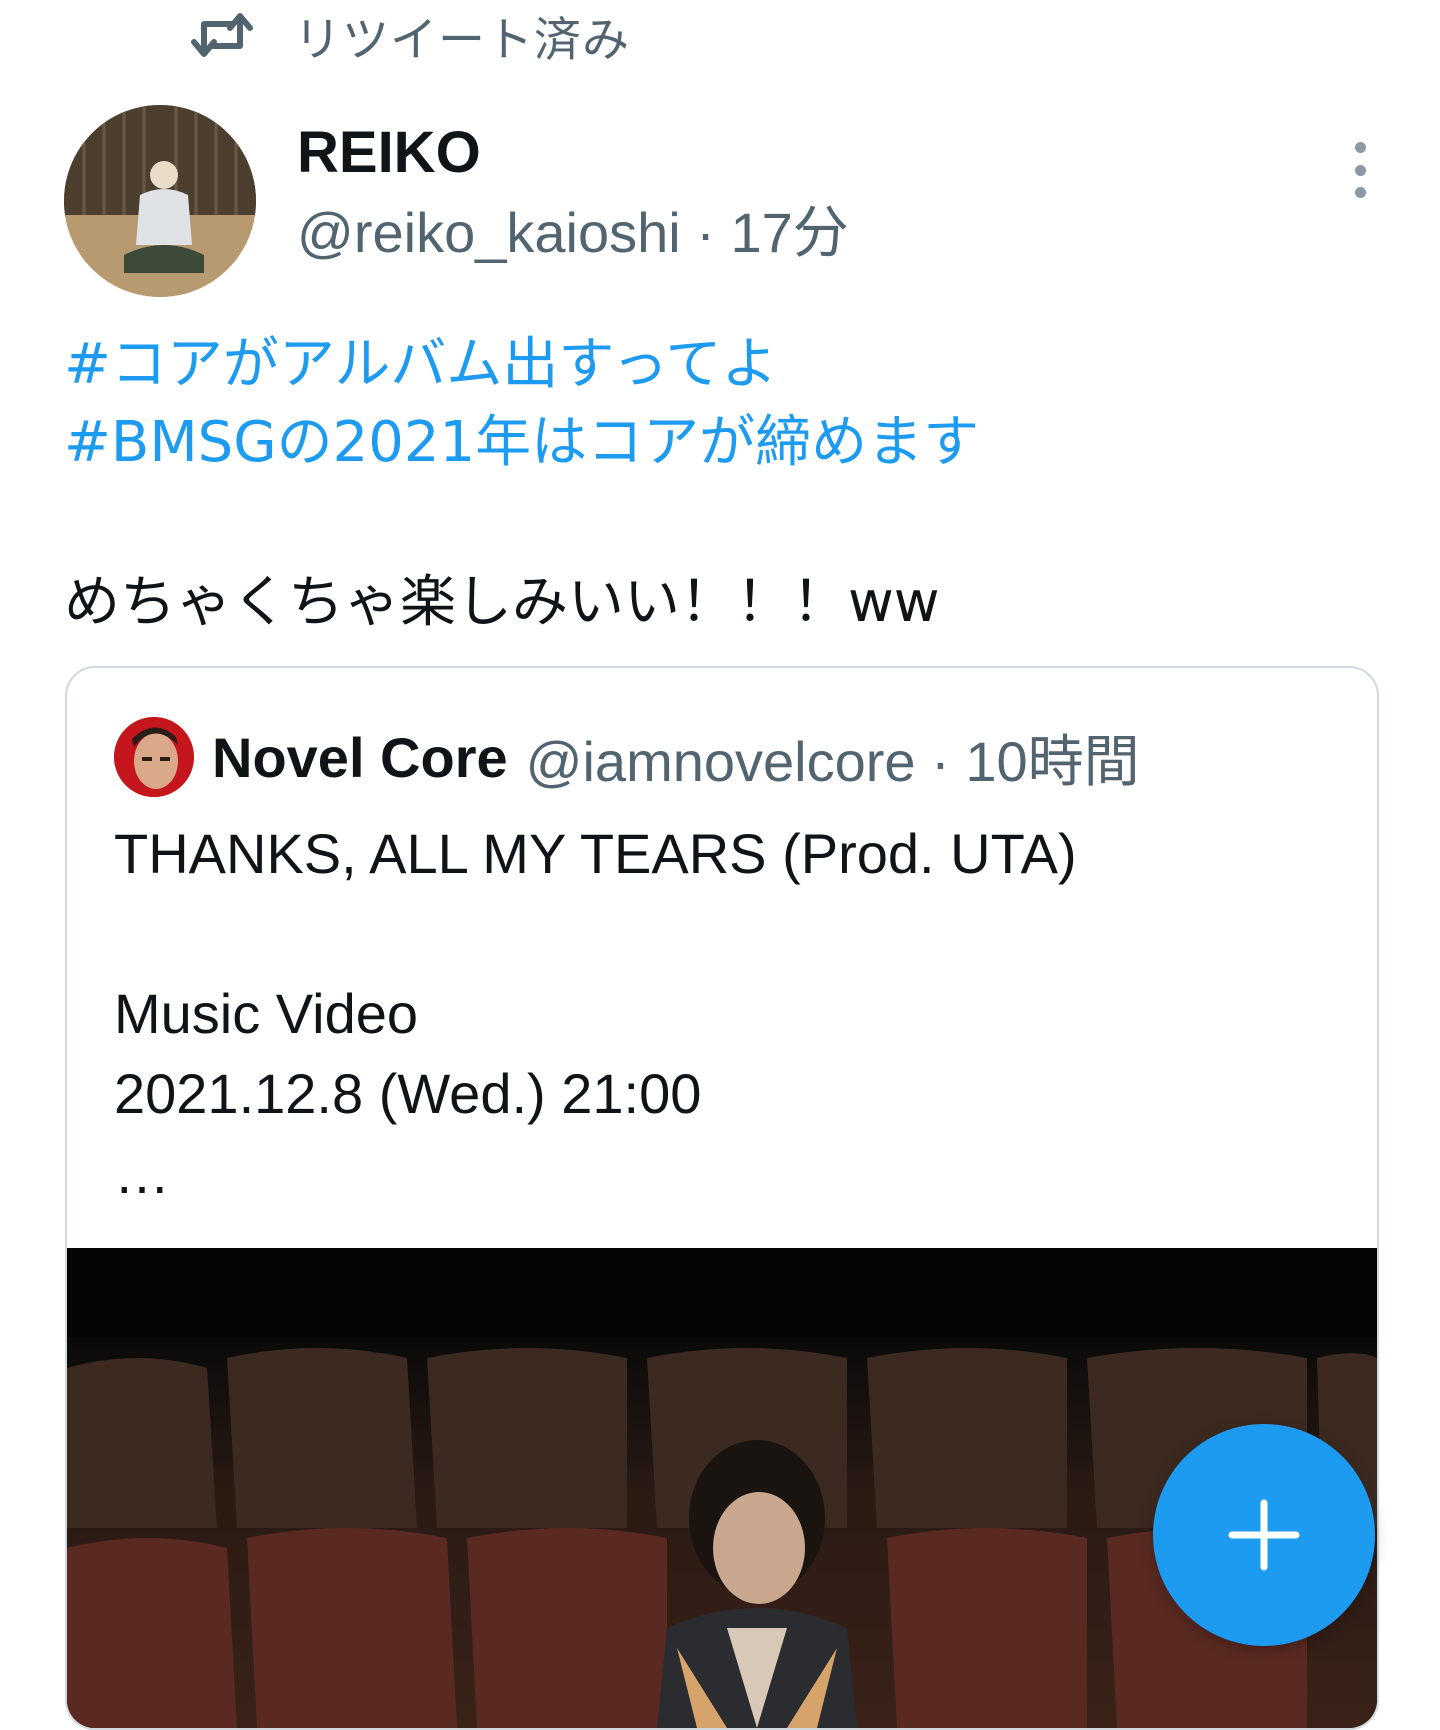 The width and height of the screenshot is (1440, 1730). I want to click on hashtag-link: #コアがアルバム出すってよ, so click(521, 365).